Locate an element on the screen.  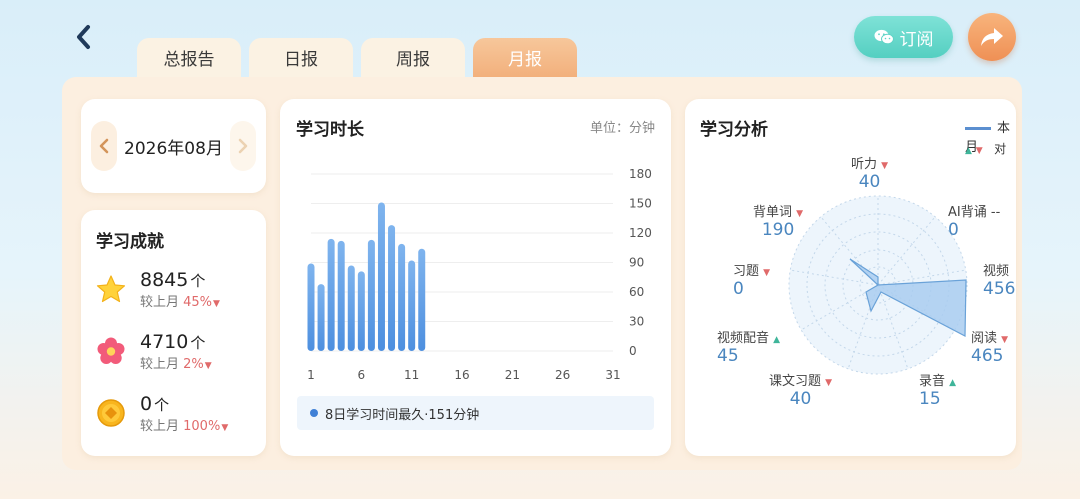
radar-axis-reading: 阅读 ▼ 465 is located at coordinates (989, 346).